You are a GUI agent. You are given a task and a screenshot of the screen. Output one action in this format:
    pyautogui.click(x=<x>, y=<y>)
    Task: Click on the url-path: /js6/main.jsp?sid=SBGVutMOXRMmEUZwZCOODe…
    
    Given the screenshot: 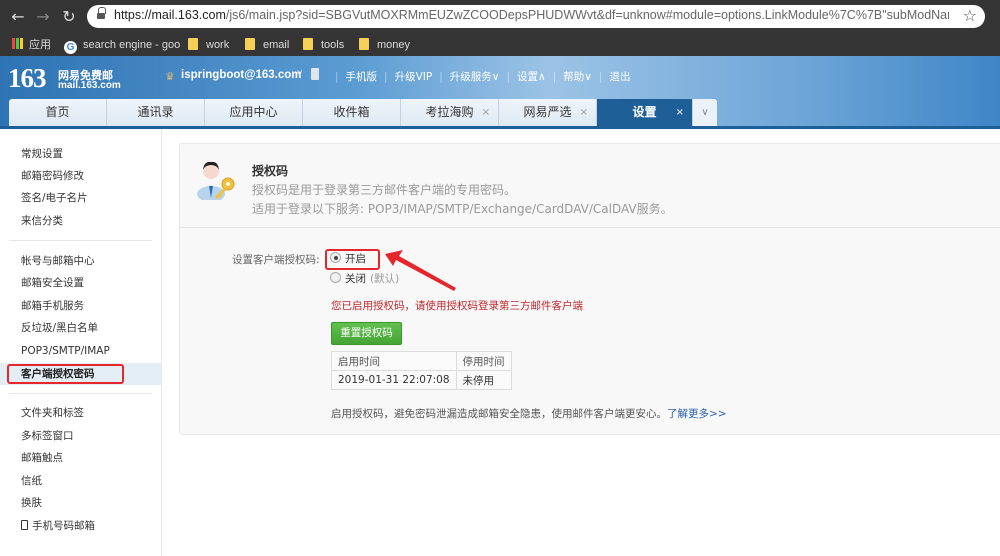 What is the action you would take?
    pyautogui.click(x=587, y=15)
    